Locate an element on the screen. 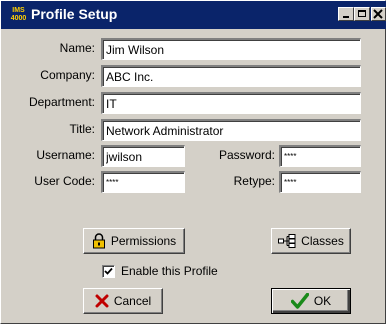 The image size is (386, 324). retype-field is located at coordinates (320, 182).